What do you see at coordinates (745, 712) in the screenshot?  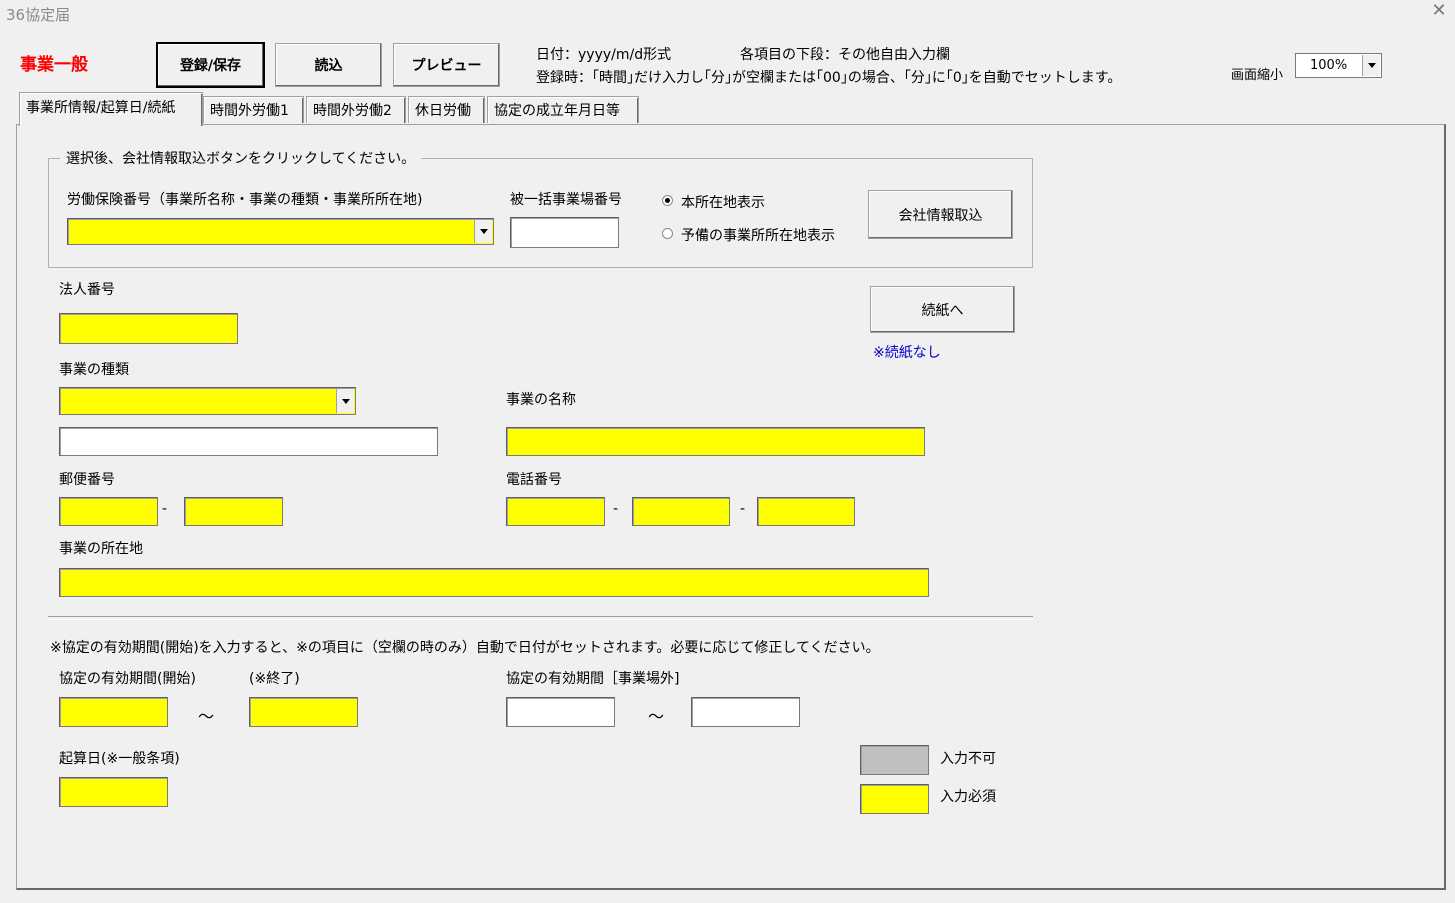 I see `period-outside-end-input` at bounding box center [745, 712].